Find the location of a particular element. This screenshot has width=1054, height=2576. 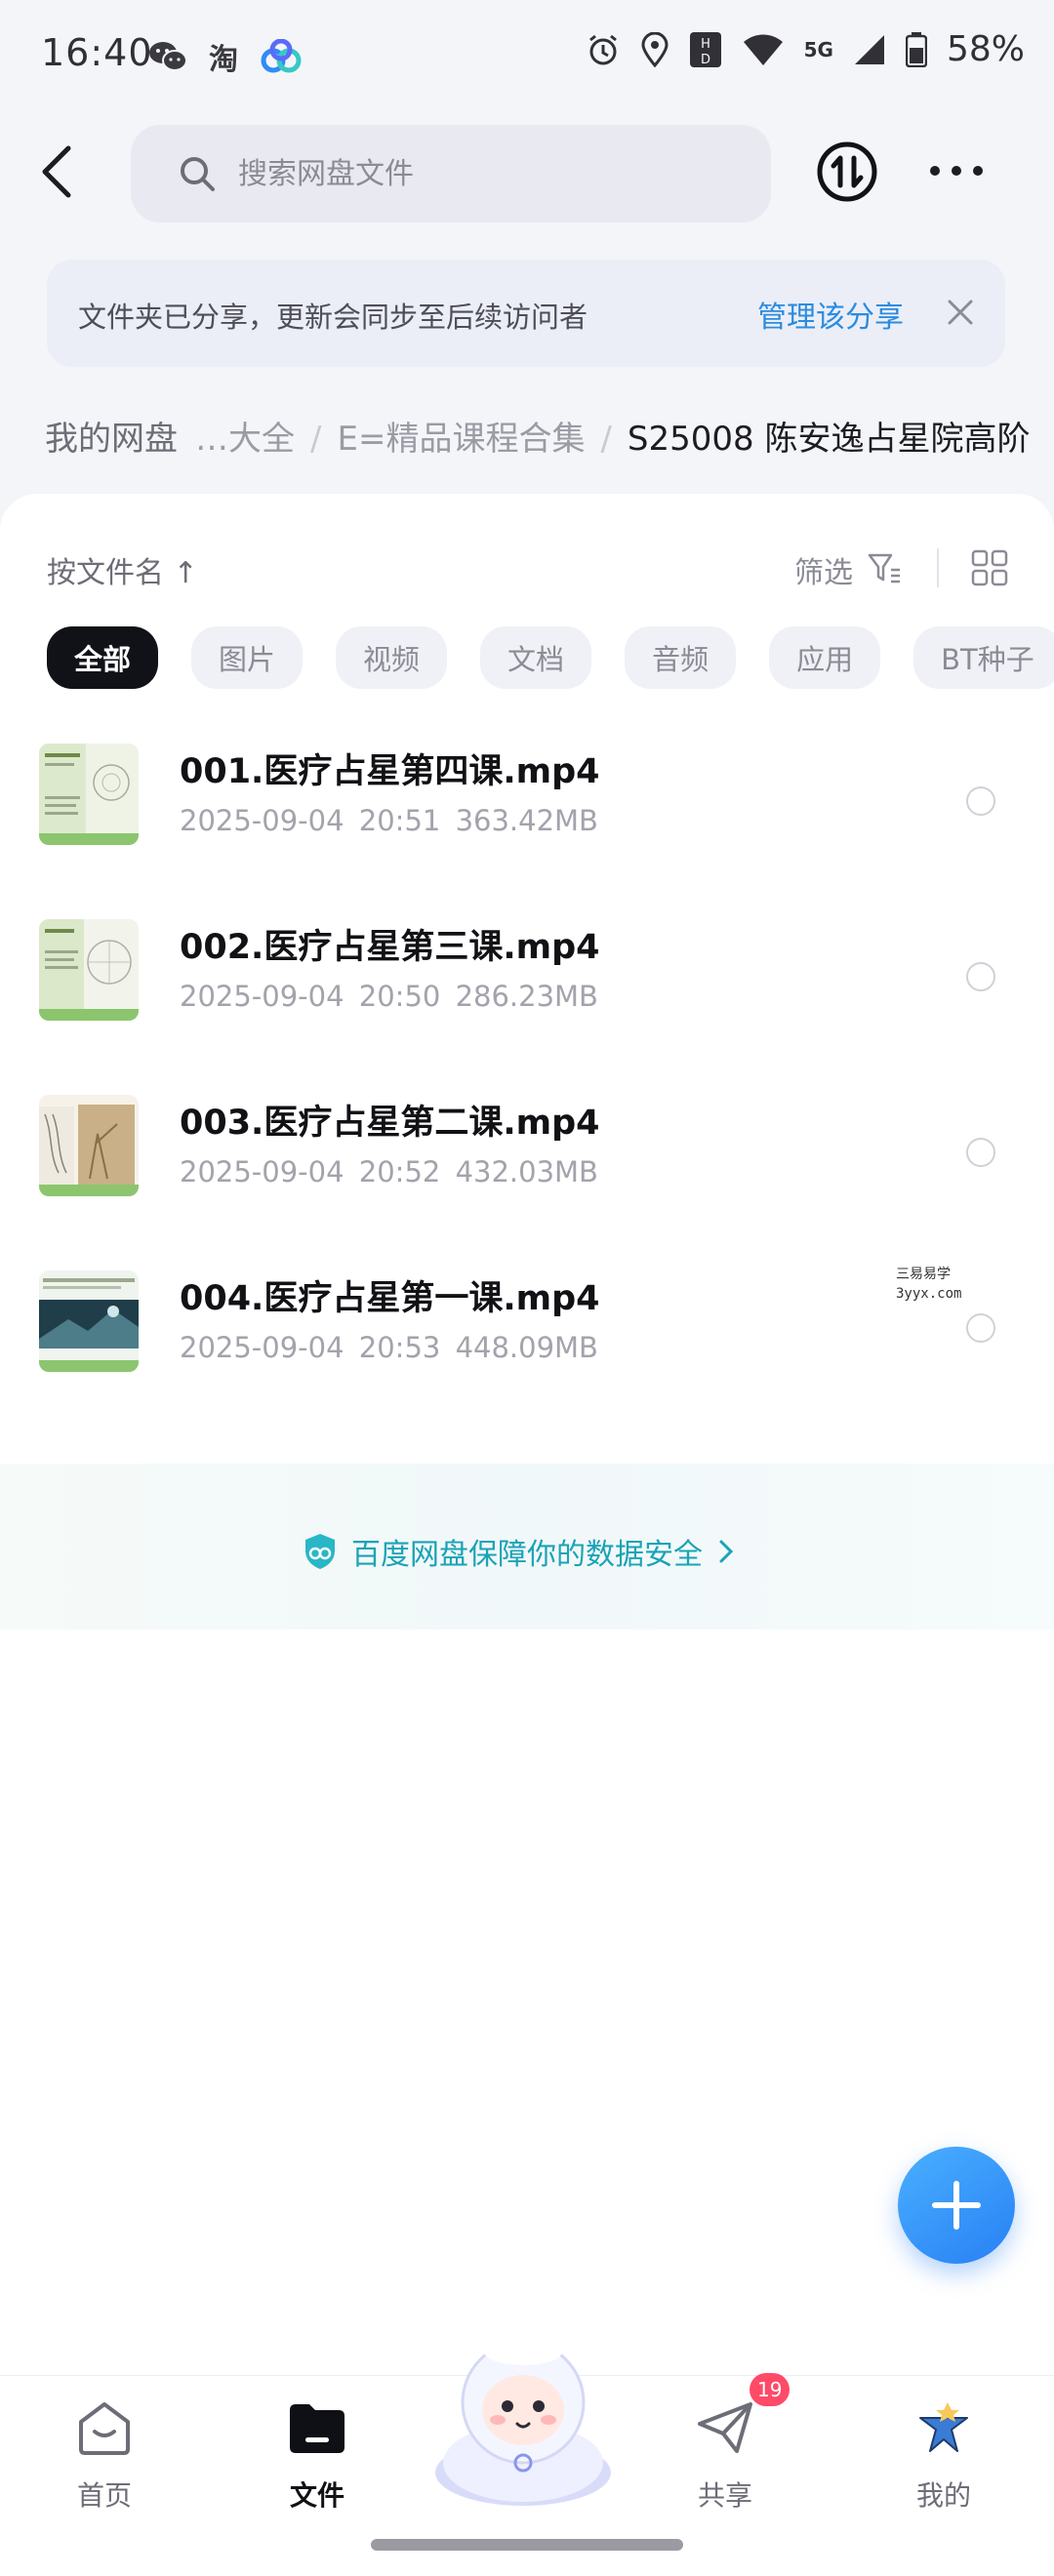

breadcrumb-current: S25008 陈安逸占星院高阶 is located at coordinates (829, 439).